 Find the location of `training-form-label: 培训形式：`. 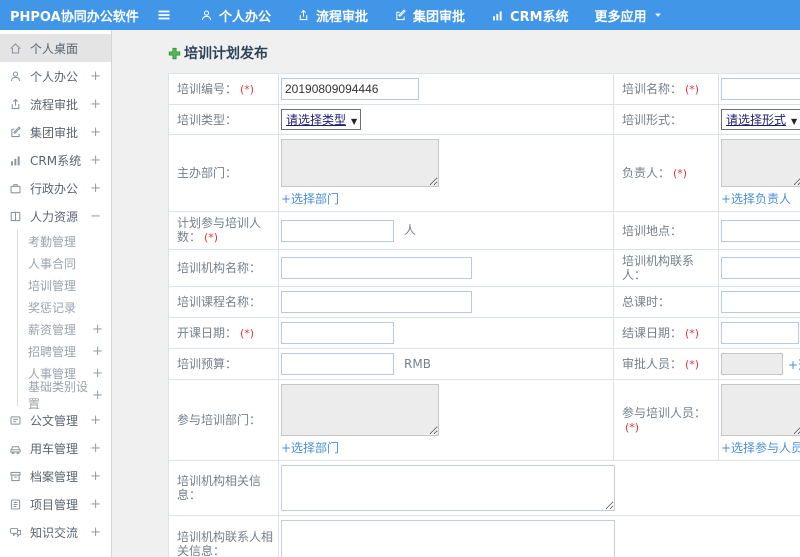

training-form-label: 培训形式： is located at coordinates (652, 119).